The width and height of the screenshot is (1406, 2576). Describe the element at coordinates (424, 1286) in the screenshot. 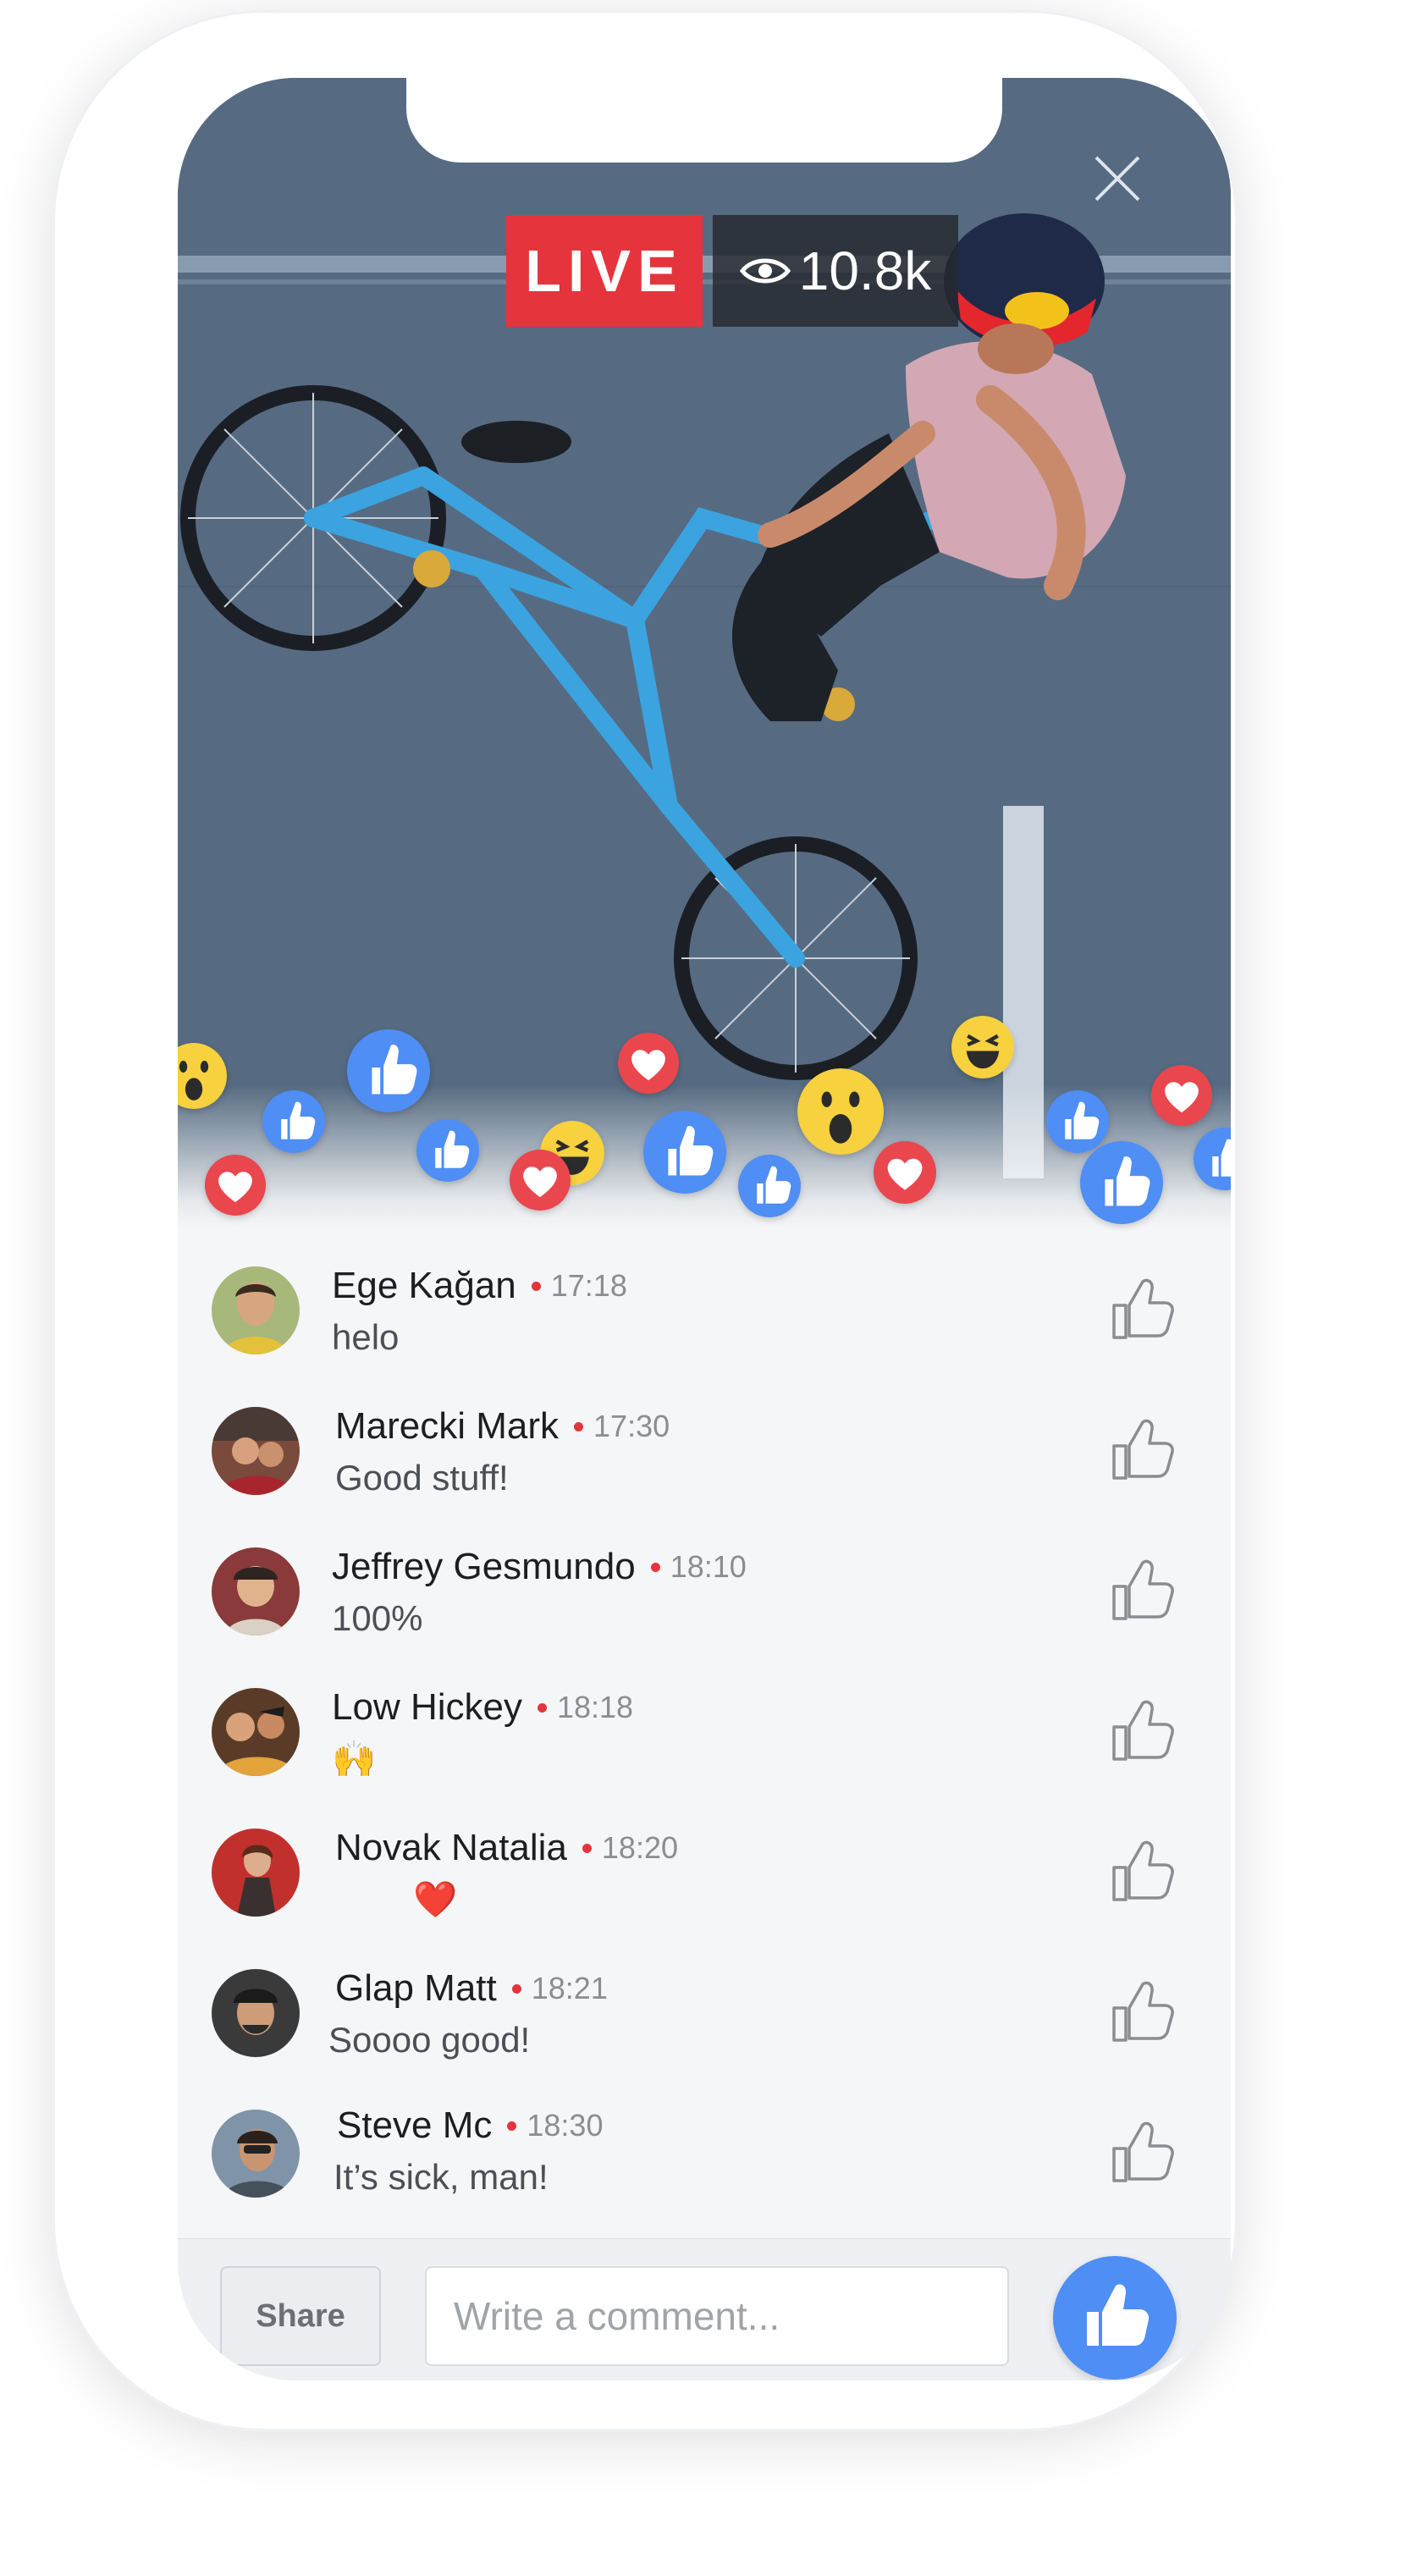

I see `commenter-name: Ege Kağan` at that location.